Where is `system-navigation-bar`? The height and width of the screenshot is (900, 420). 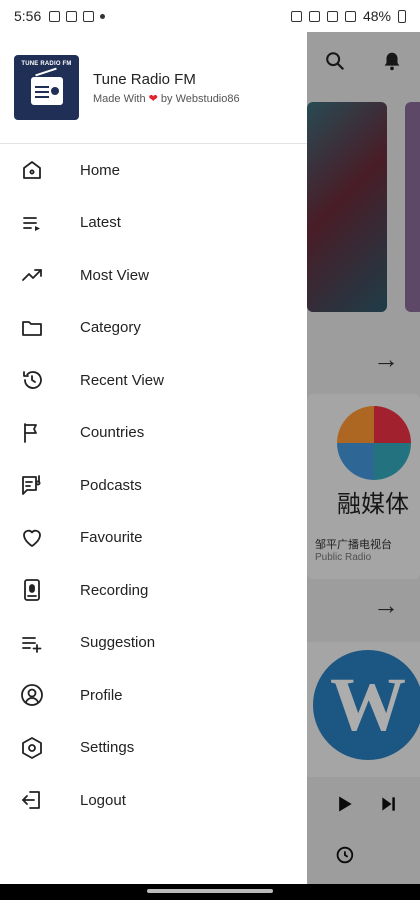 system-navigation-bar is located at coordinates (210, 892).